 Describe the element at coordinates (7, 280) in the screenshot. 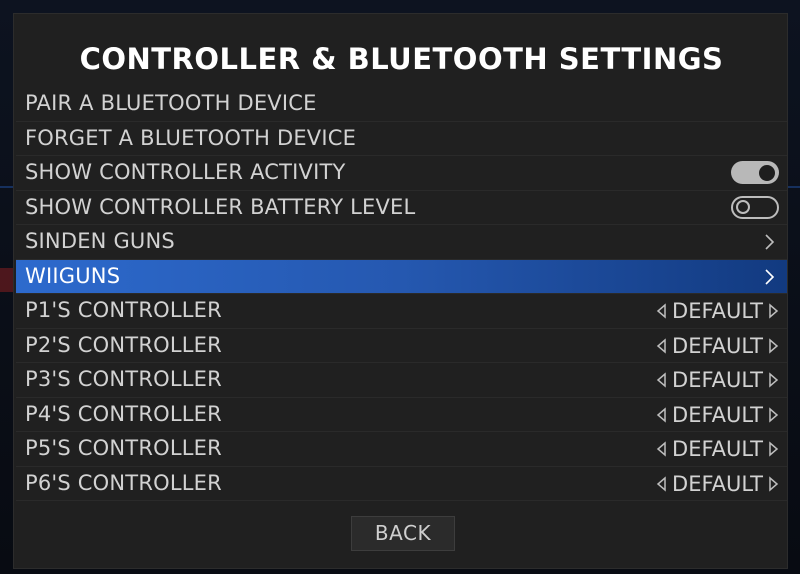

I see `background-accent-shape` at that location.